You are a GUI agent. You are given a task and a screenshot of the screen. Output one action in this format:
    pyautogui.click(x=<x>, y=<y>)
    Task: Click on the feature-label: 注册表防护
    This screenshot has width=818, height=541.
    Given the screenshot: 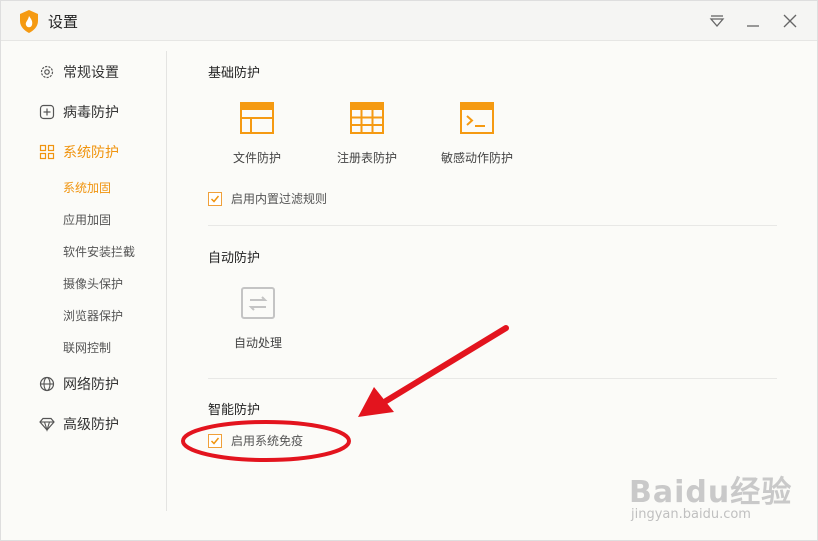 What is the action you would take?
    pyautogui.click(x=366, y=158)
    